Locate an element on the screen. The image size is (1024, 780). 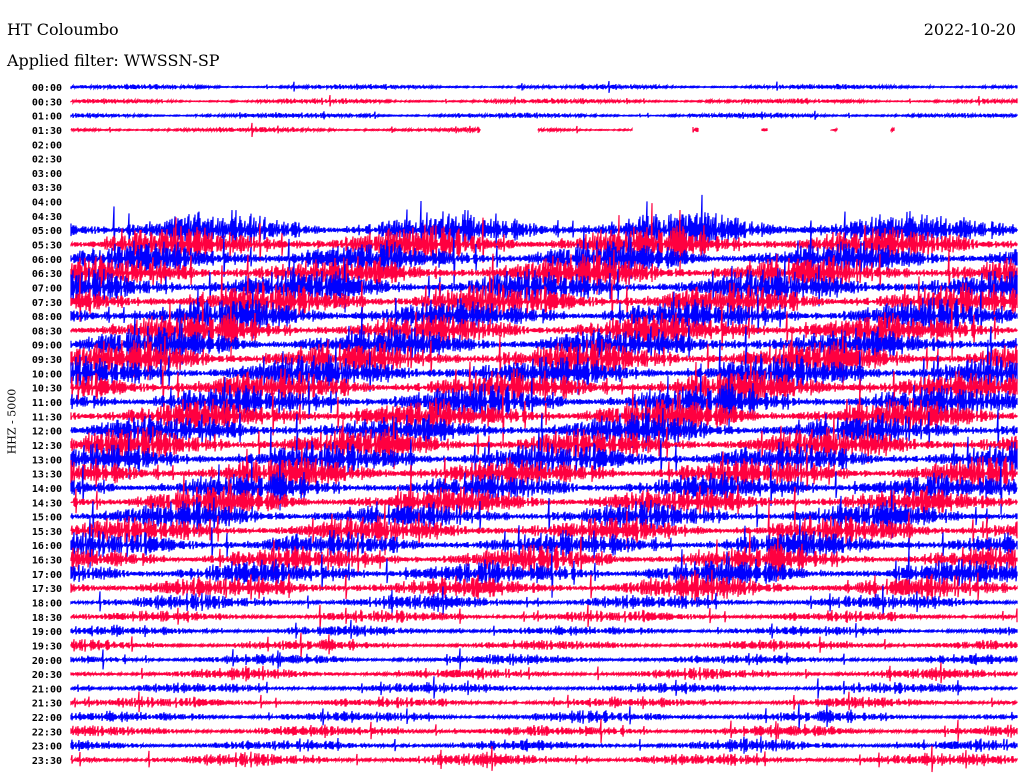
row-time-label: 06:30 is located at coordinates (47, 274).